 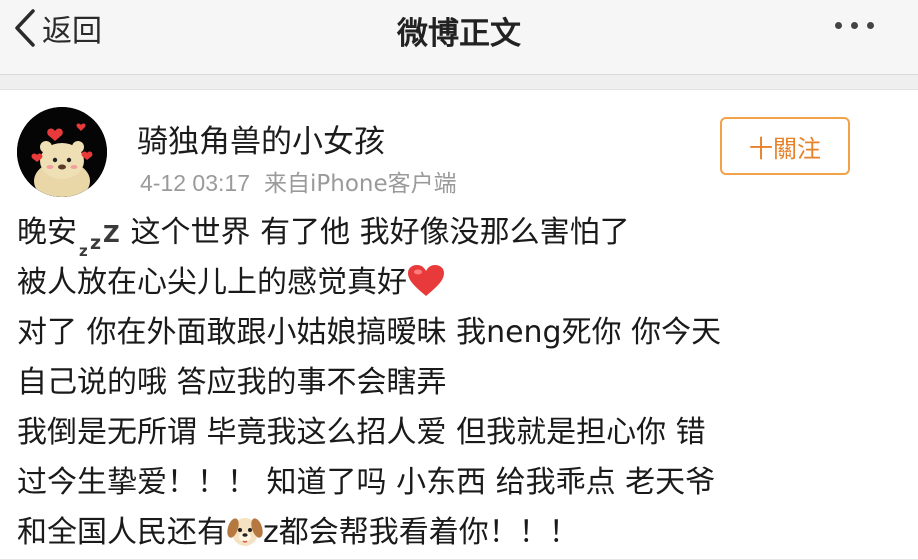 I want to click on post-line: 对了 你在外面敢跟小姑娘搞暧昧 我neng死你 你今天, so click(x=369, y=332).